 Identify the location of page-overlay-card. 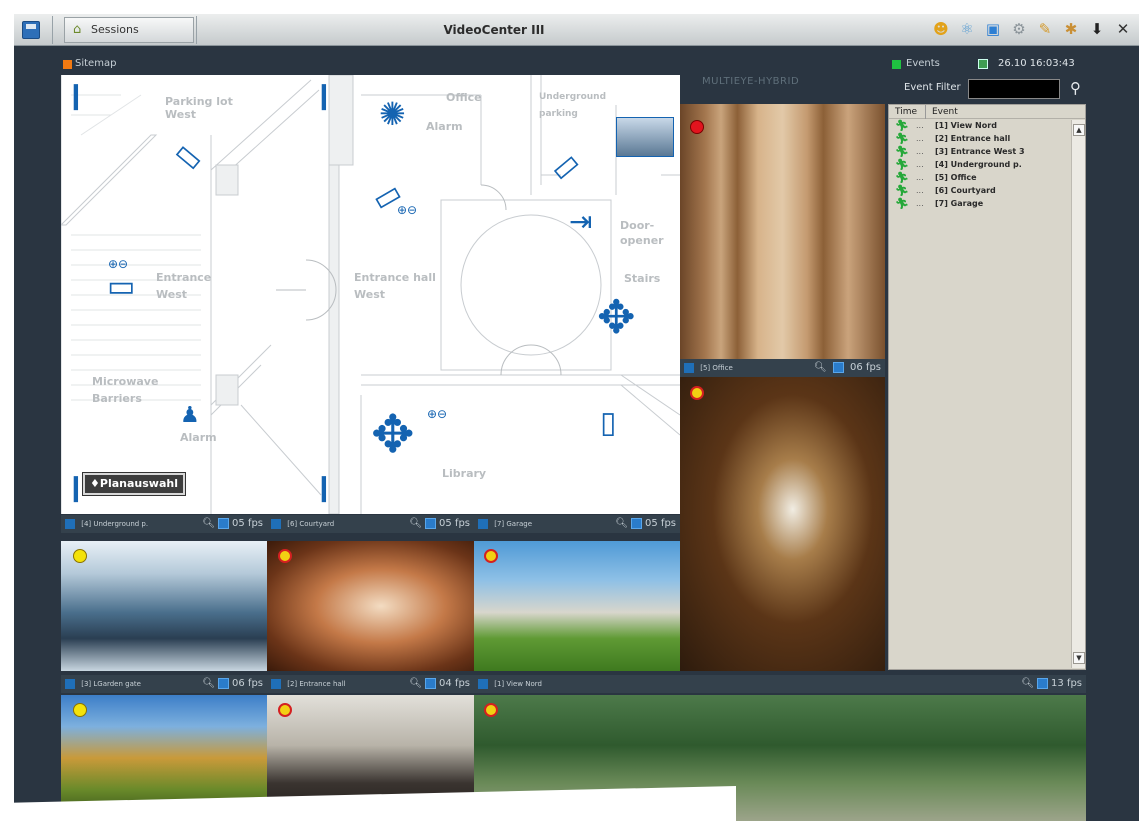
(368, 803).